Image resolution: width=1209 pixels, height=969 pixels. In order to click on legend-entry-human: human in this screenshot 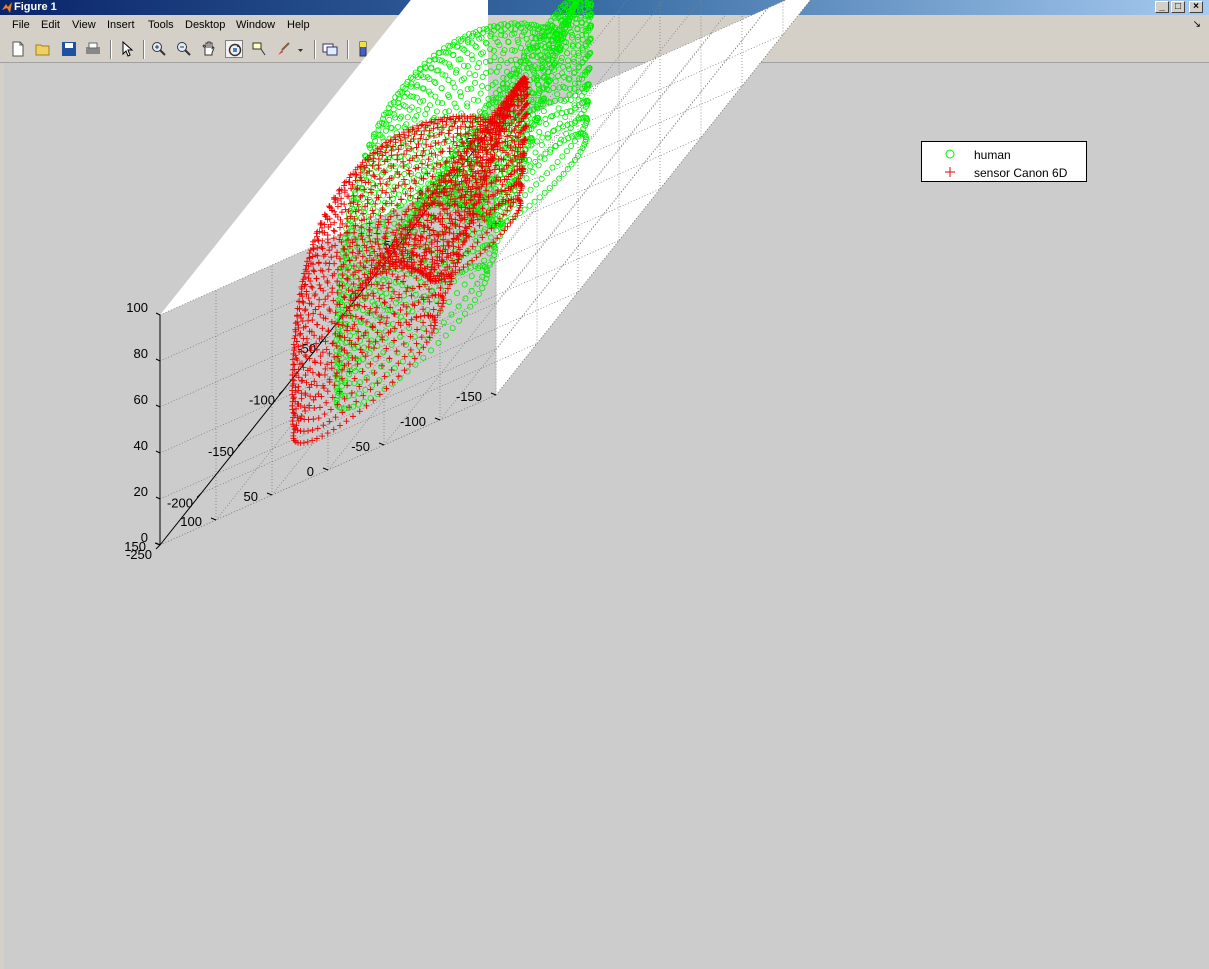, I will do `click(1004, 155)`.